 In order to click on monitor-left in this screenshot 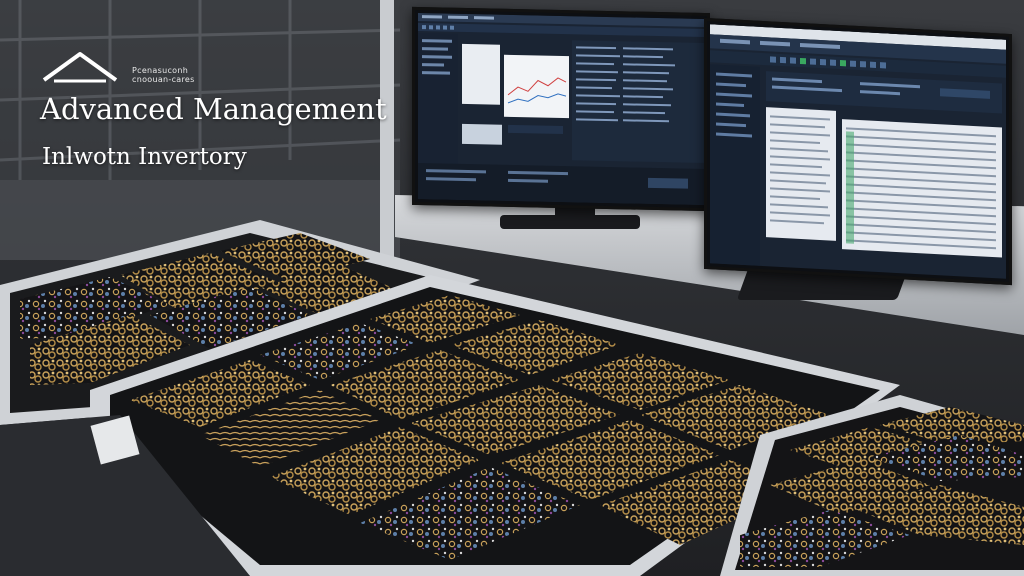, I will do `click(561, 109)`.